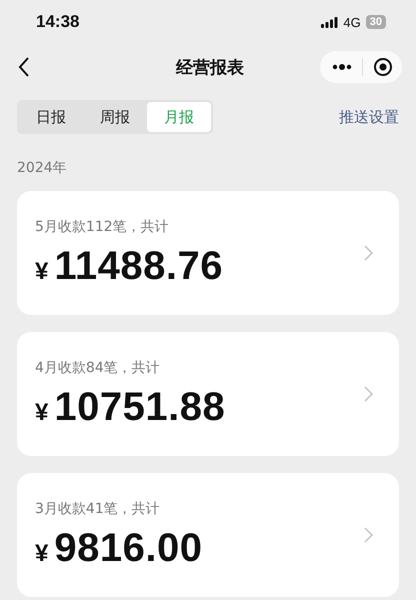 This screenshot has width=416, height=600. I want to click on back-icon, so click(24, 67).